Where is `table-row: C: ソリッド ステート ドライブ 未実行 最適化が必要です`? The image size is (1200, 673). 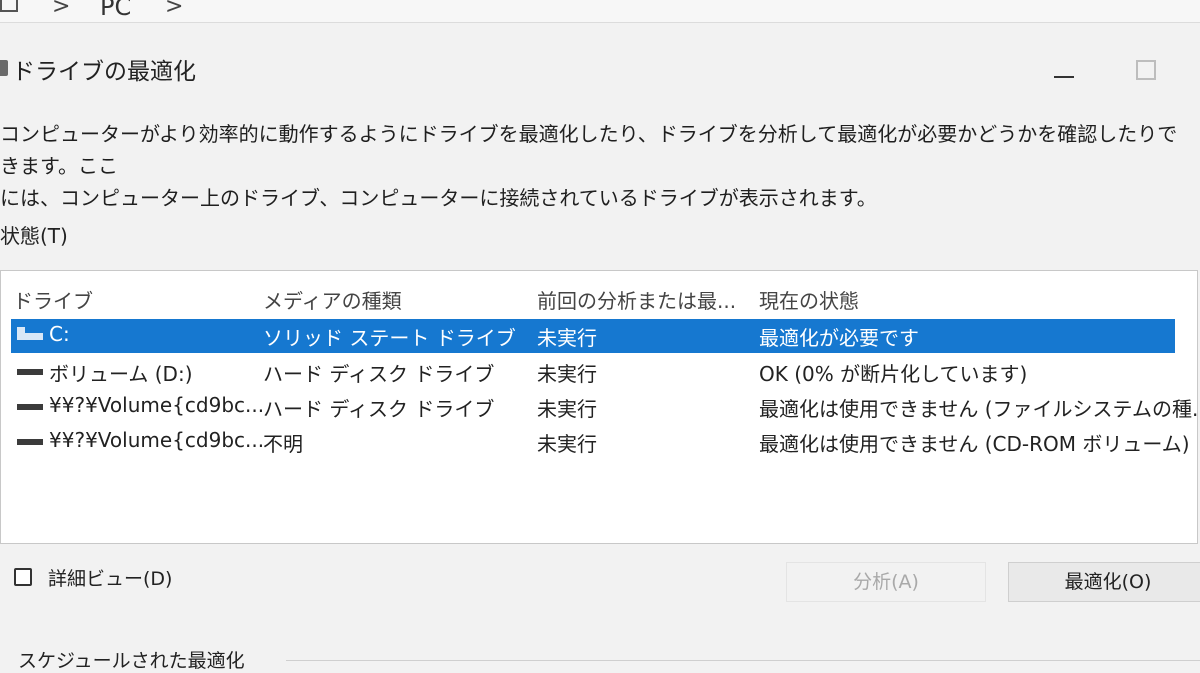
table-row: C: ソリッド ステート ドライブ 未実行 最適化が必要です is located at coordinates (593, 336).